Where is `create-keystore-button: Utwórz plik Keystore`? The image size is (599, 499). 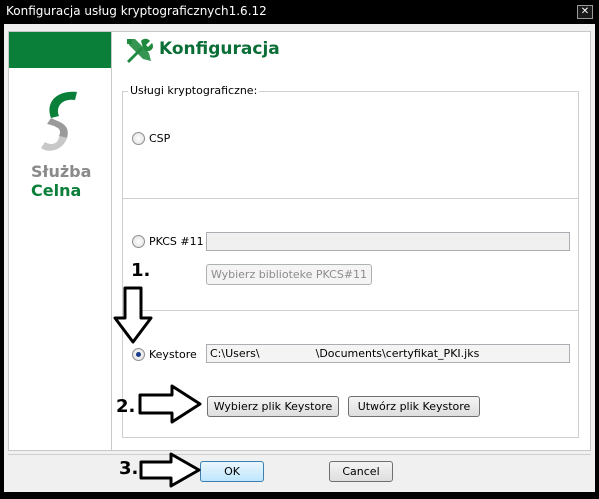
create-keystore-button: Utwórz plik Keystore is located at coordinates (414, 406).